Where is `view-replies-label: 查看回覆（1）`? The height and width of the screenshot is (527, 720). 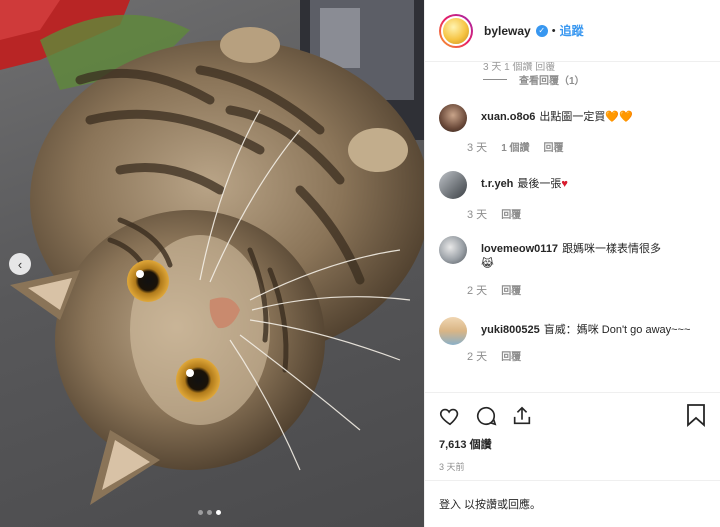 view-replies-label: 查看回覆（1） is located at coordinates (552, 81).